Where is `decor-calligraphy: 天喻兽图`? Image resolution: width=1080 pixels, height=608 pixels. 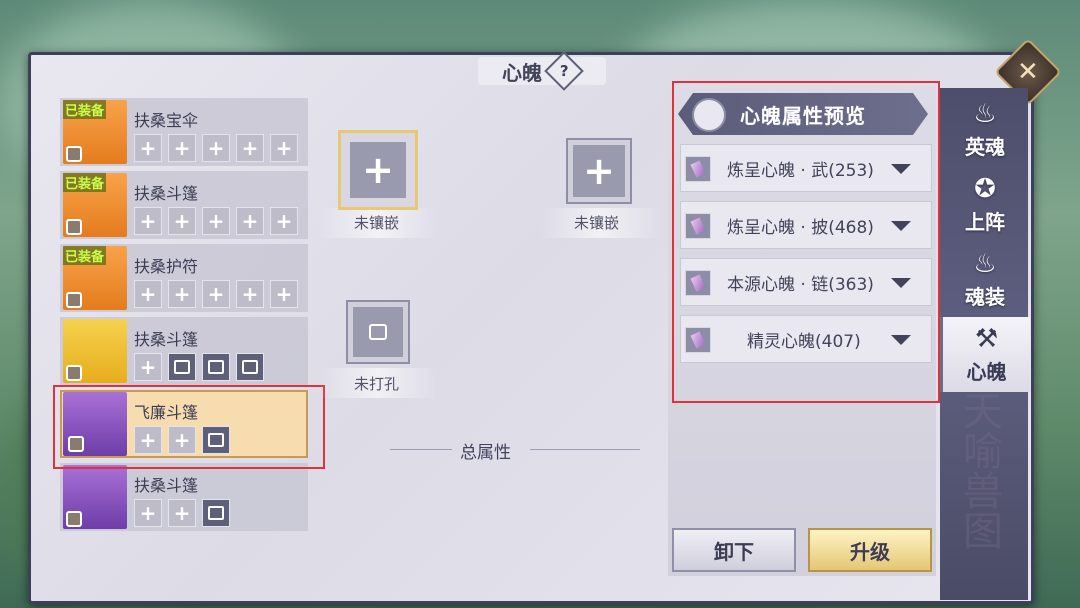
decor-calligraphy: 天喻兽图 is located at coordinates (979, 470).